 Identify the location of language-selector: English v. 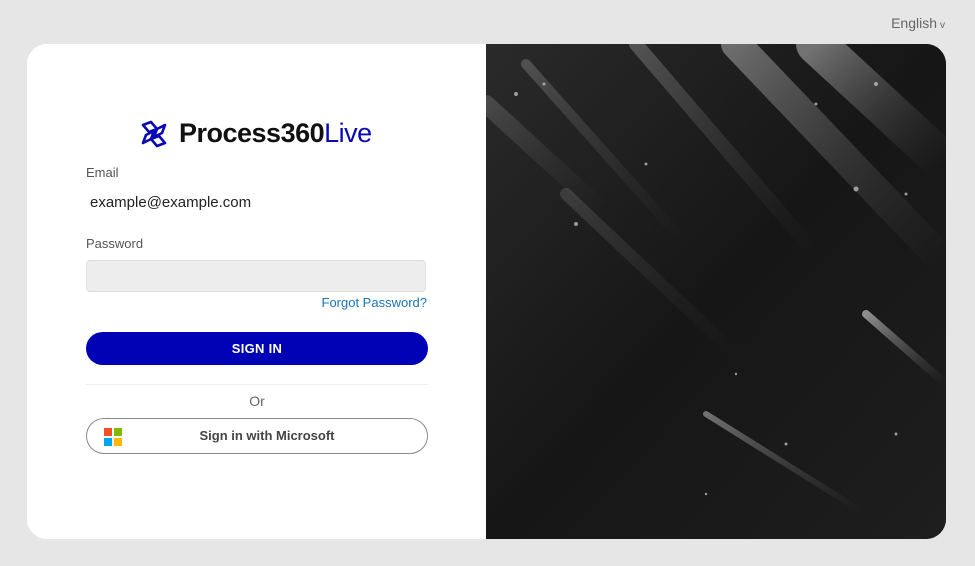
(918, 23).